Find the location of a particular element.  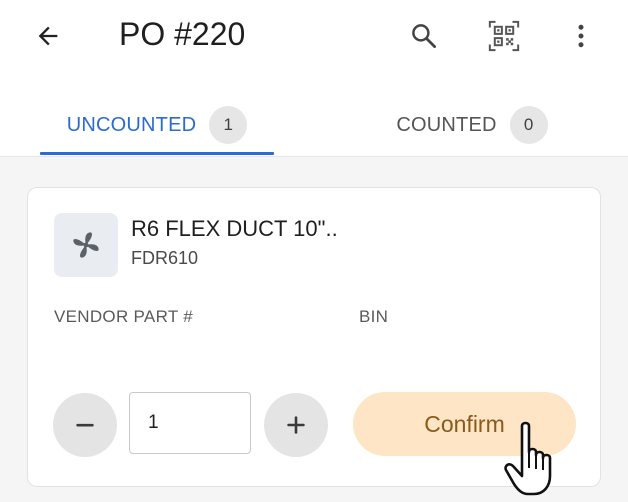

qr-scan-icon is located at coordinates (504, 36).